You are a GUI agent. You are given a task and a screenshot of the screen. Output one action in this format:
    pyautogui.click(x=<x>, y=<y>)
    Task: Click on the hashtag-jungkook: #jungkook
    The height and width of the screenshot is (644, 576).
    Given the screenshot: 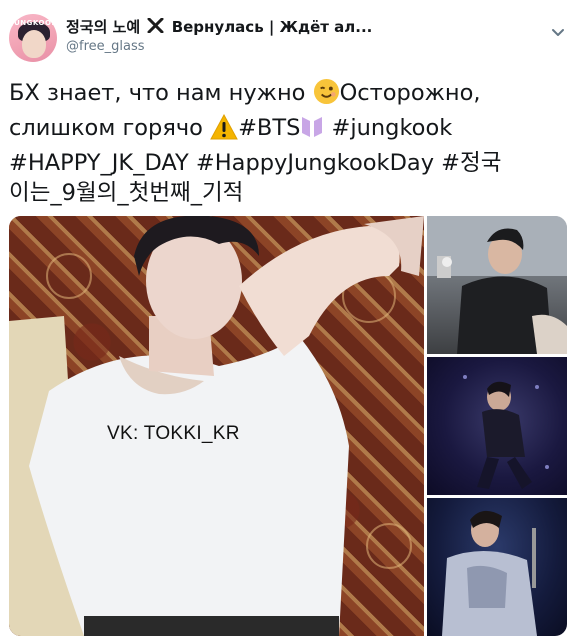 What is the action you would take?
    pyautogui.click(x=388, y=128)
    